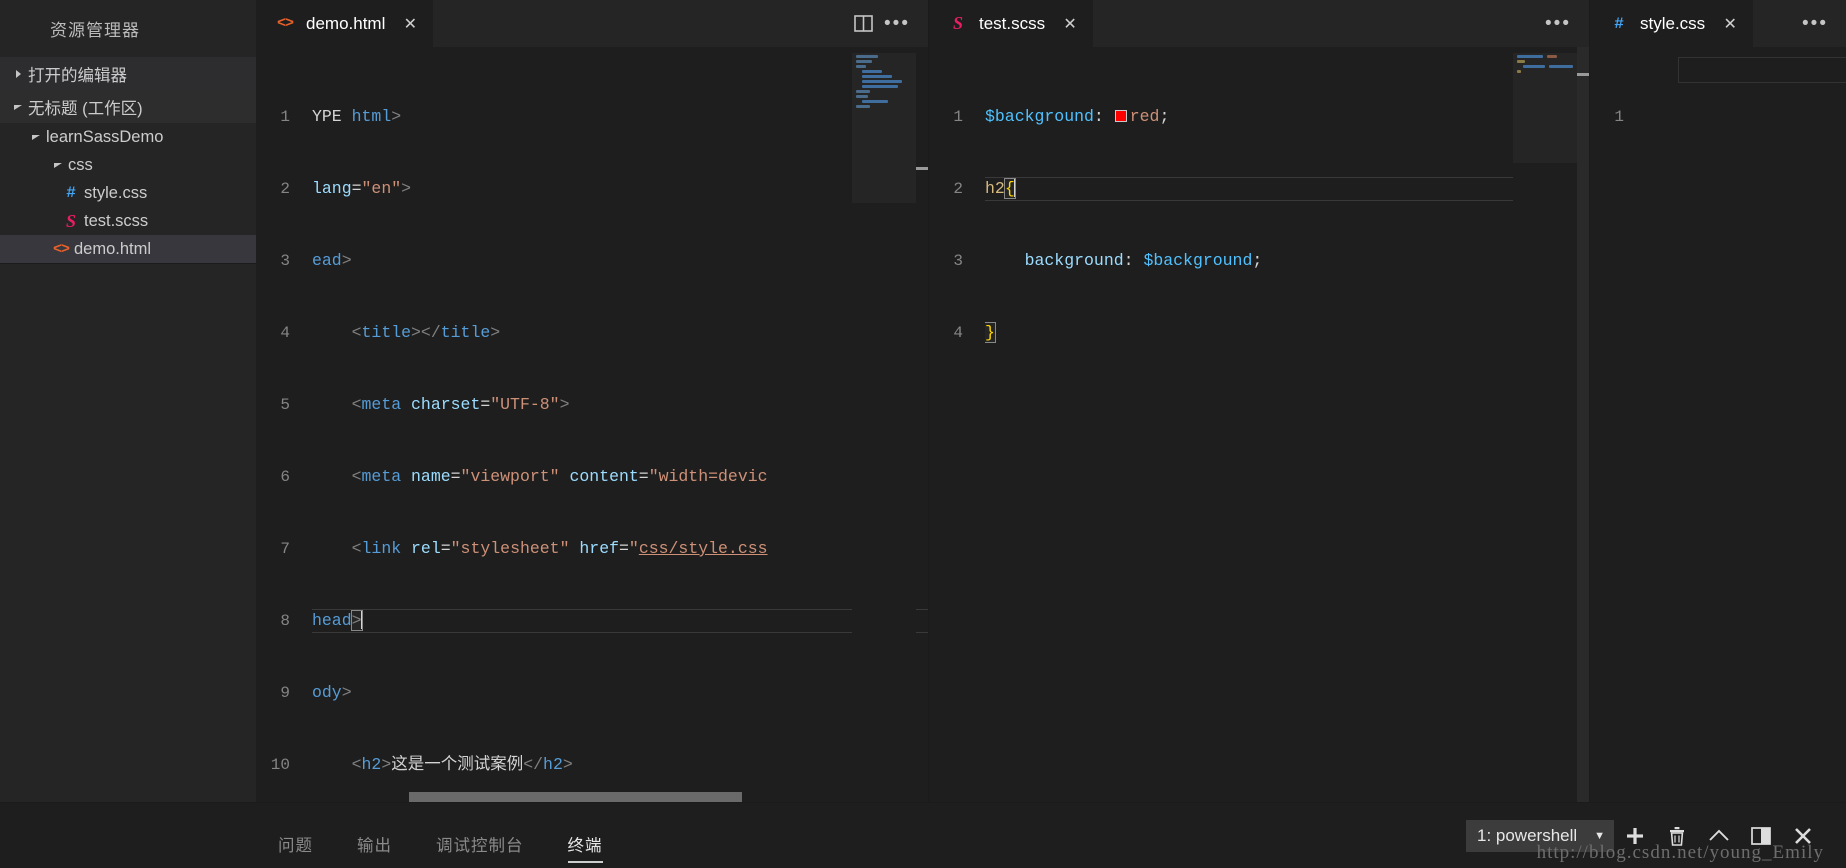  I want to click on tabs-bar-css: # style.css ✕ •••, so click(1718, 23).